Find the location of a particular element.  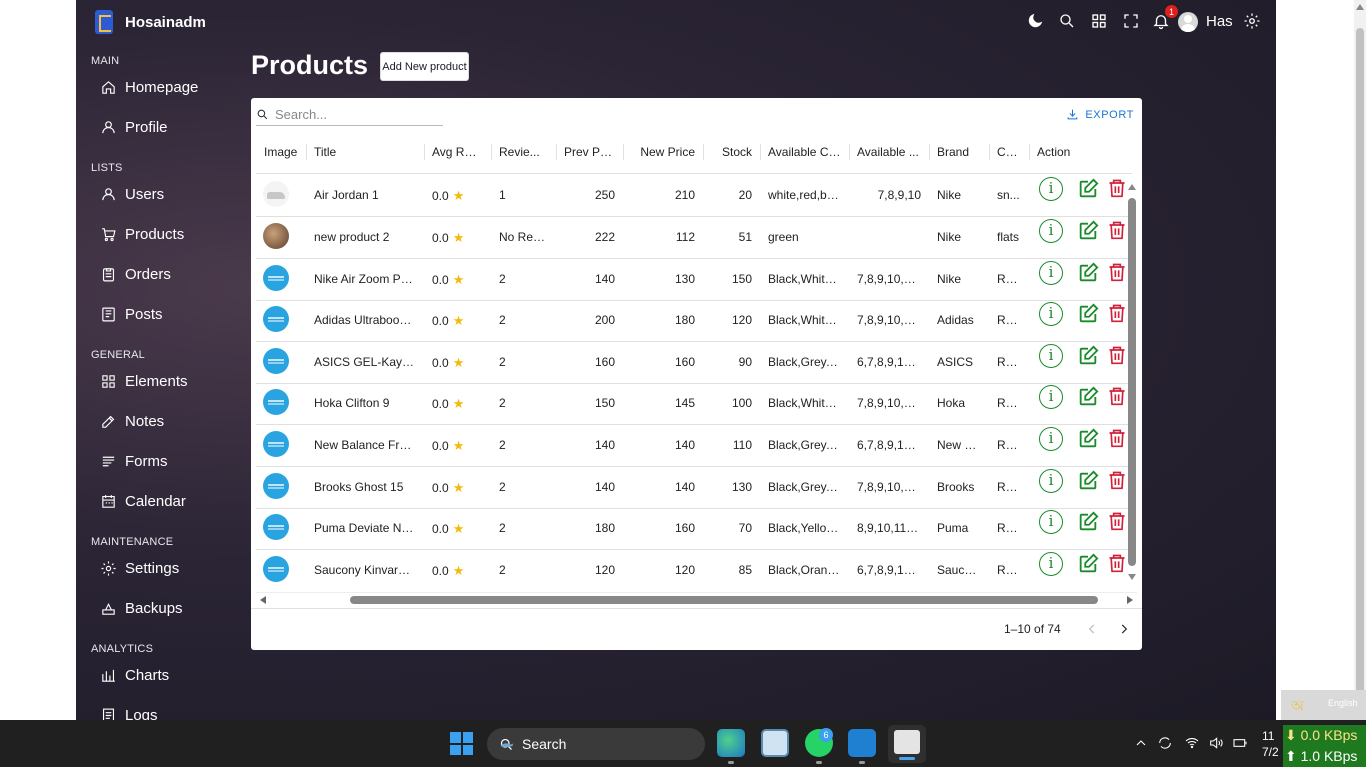

scroll-left-arrow is located at coordinates (263, 600).